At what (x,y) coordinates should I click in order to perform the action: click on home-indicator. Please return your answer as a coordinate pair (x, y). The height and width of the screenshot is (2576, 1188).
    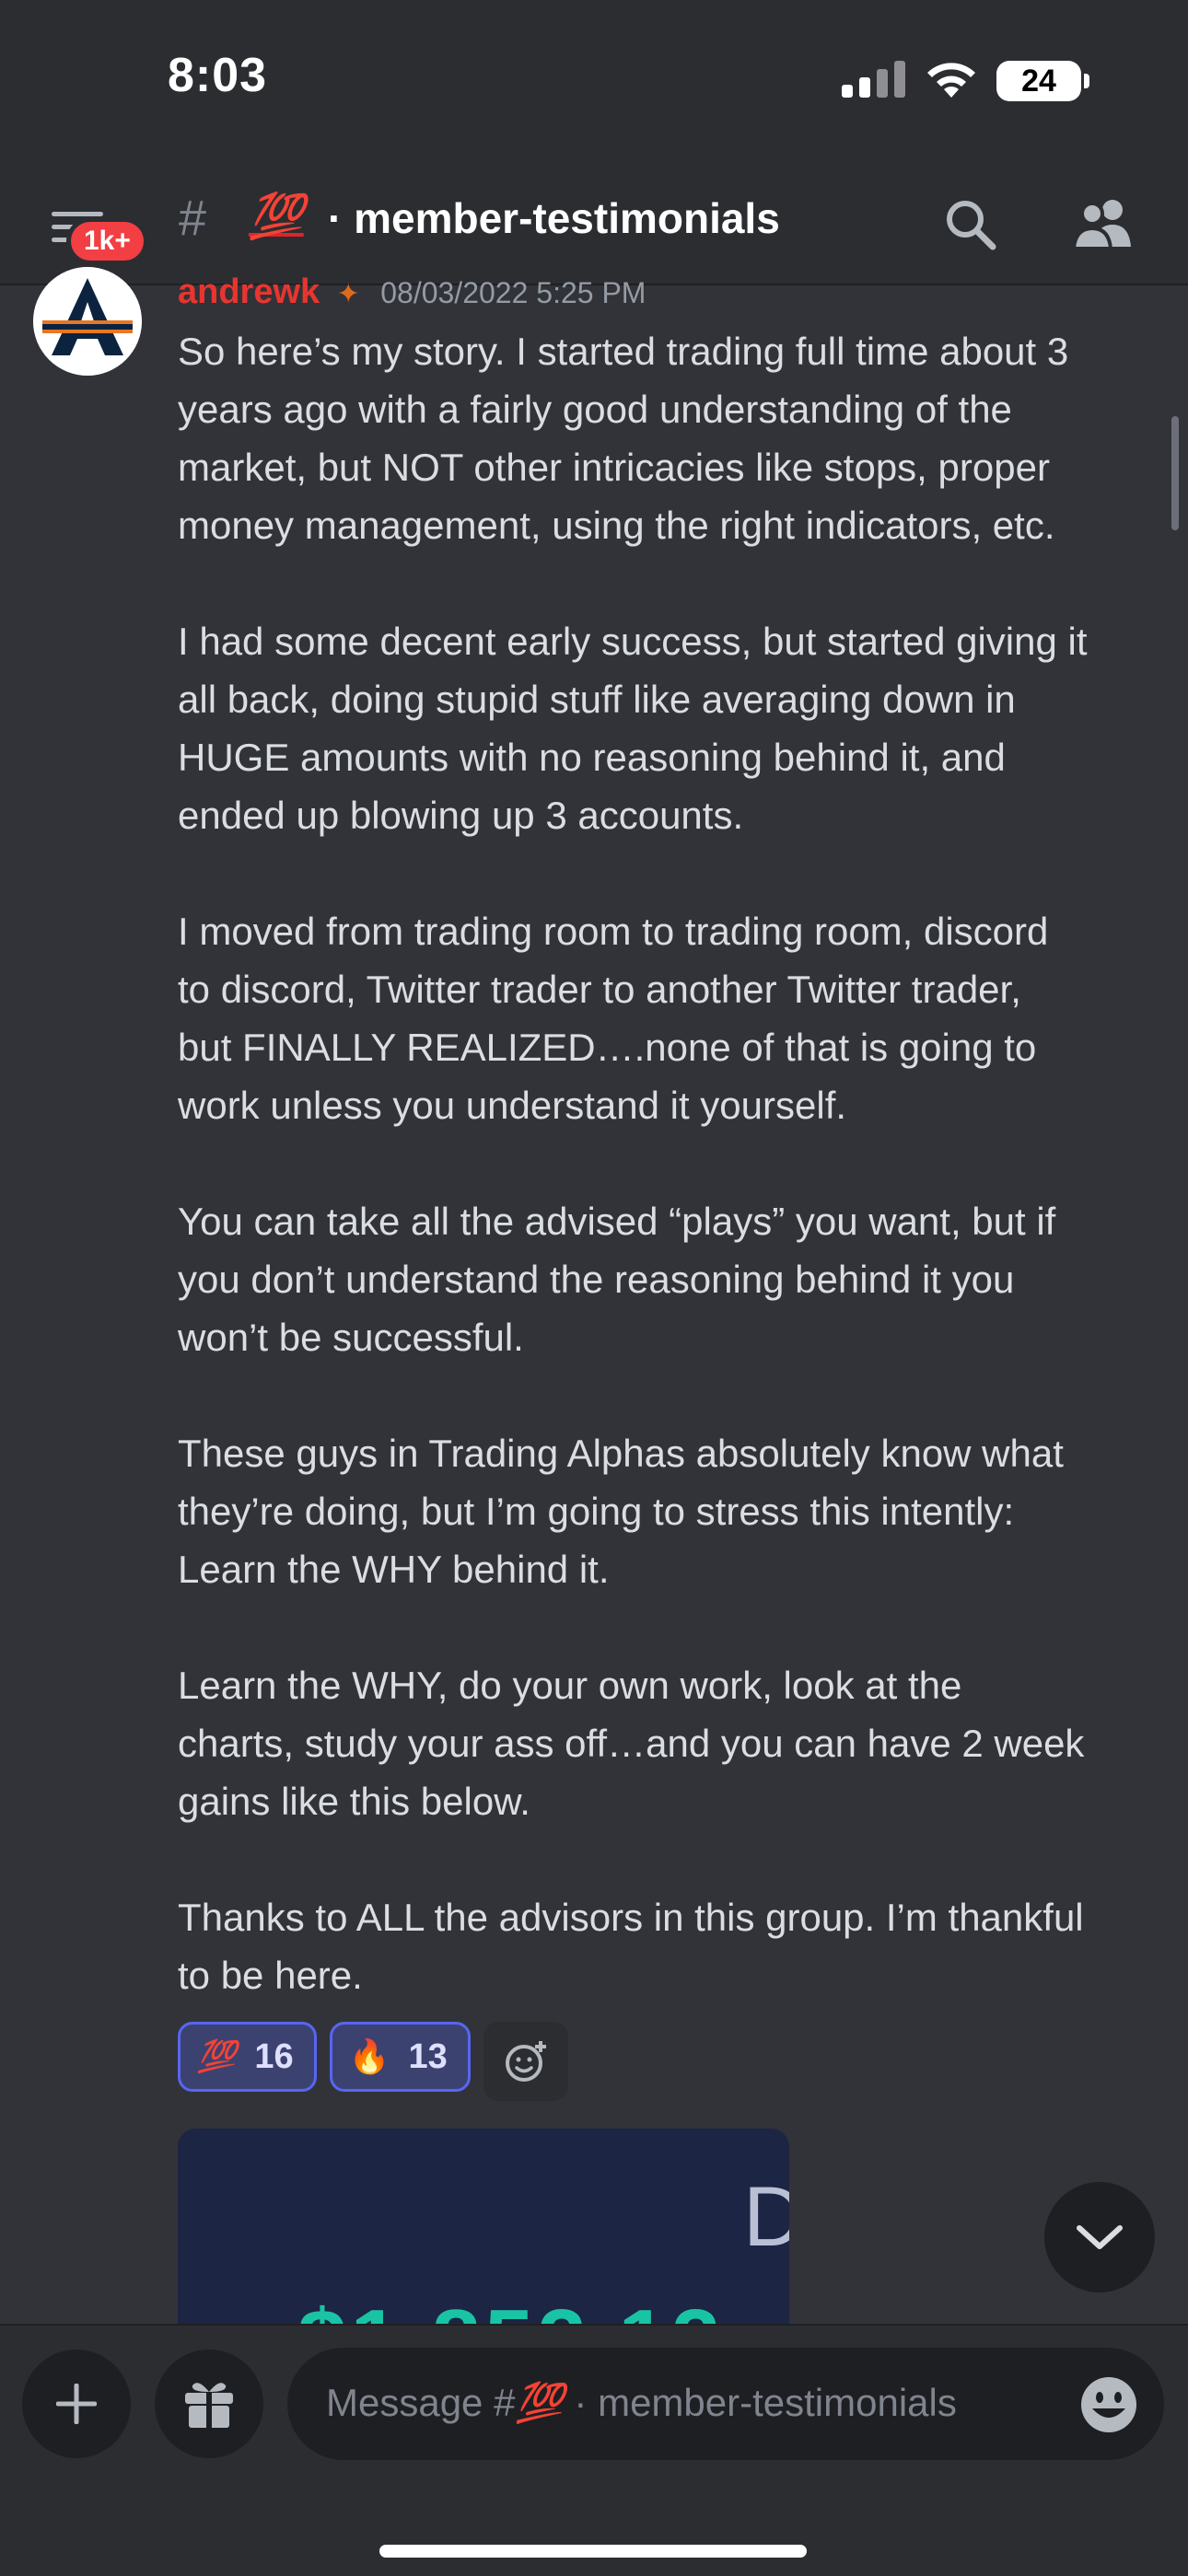
    Looking at the image, I should click on (593, 2551).